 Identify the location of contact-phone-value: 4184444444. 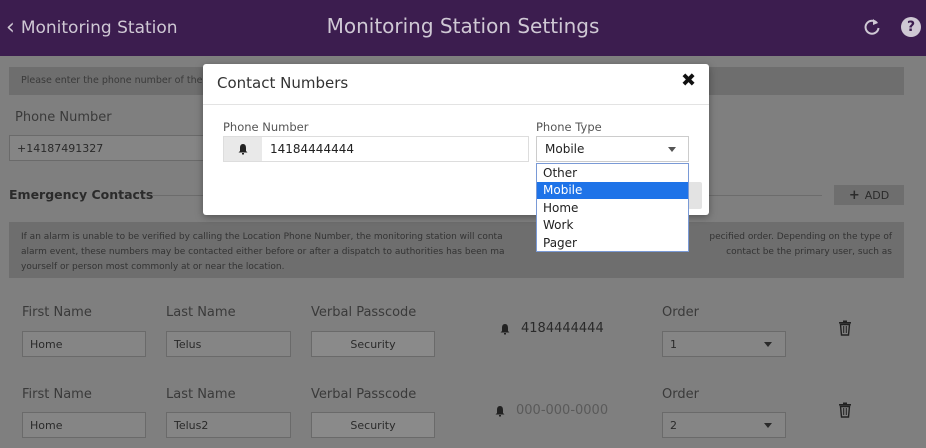
(562, 328).